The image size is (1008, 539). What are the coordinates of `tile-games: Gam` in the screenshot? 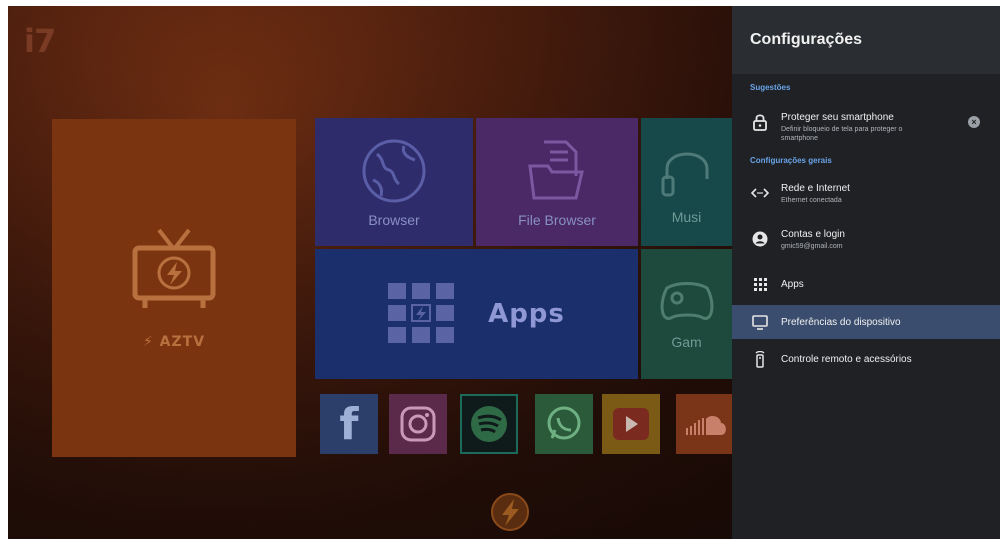 It's located at (686, 314).